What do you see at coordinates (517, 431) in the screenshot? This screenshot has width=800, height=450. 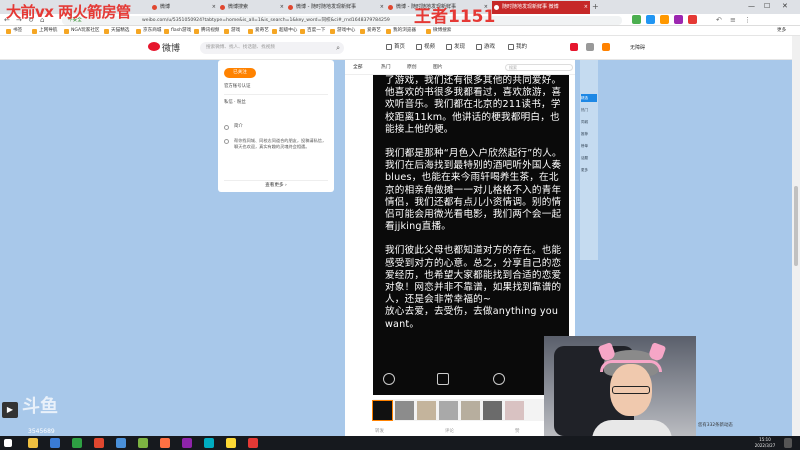 I see `like-button: 赞` at bounding box center [517, 431].